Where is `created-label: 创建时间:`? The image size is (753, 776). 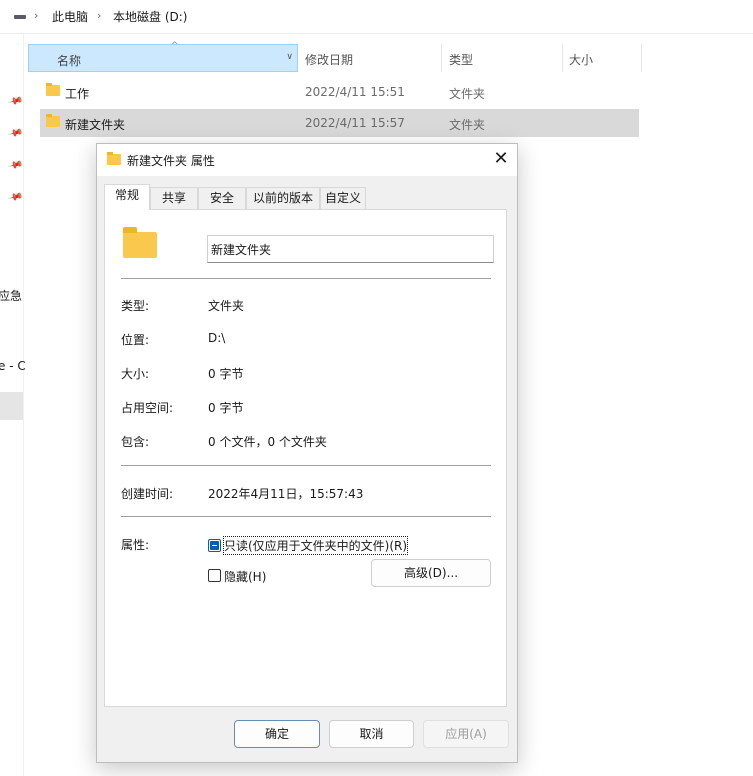
created-label: 创建时间: is located at coordinates (147, 494).